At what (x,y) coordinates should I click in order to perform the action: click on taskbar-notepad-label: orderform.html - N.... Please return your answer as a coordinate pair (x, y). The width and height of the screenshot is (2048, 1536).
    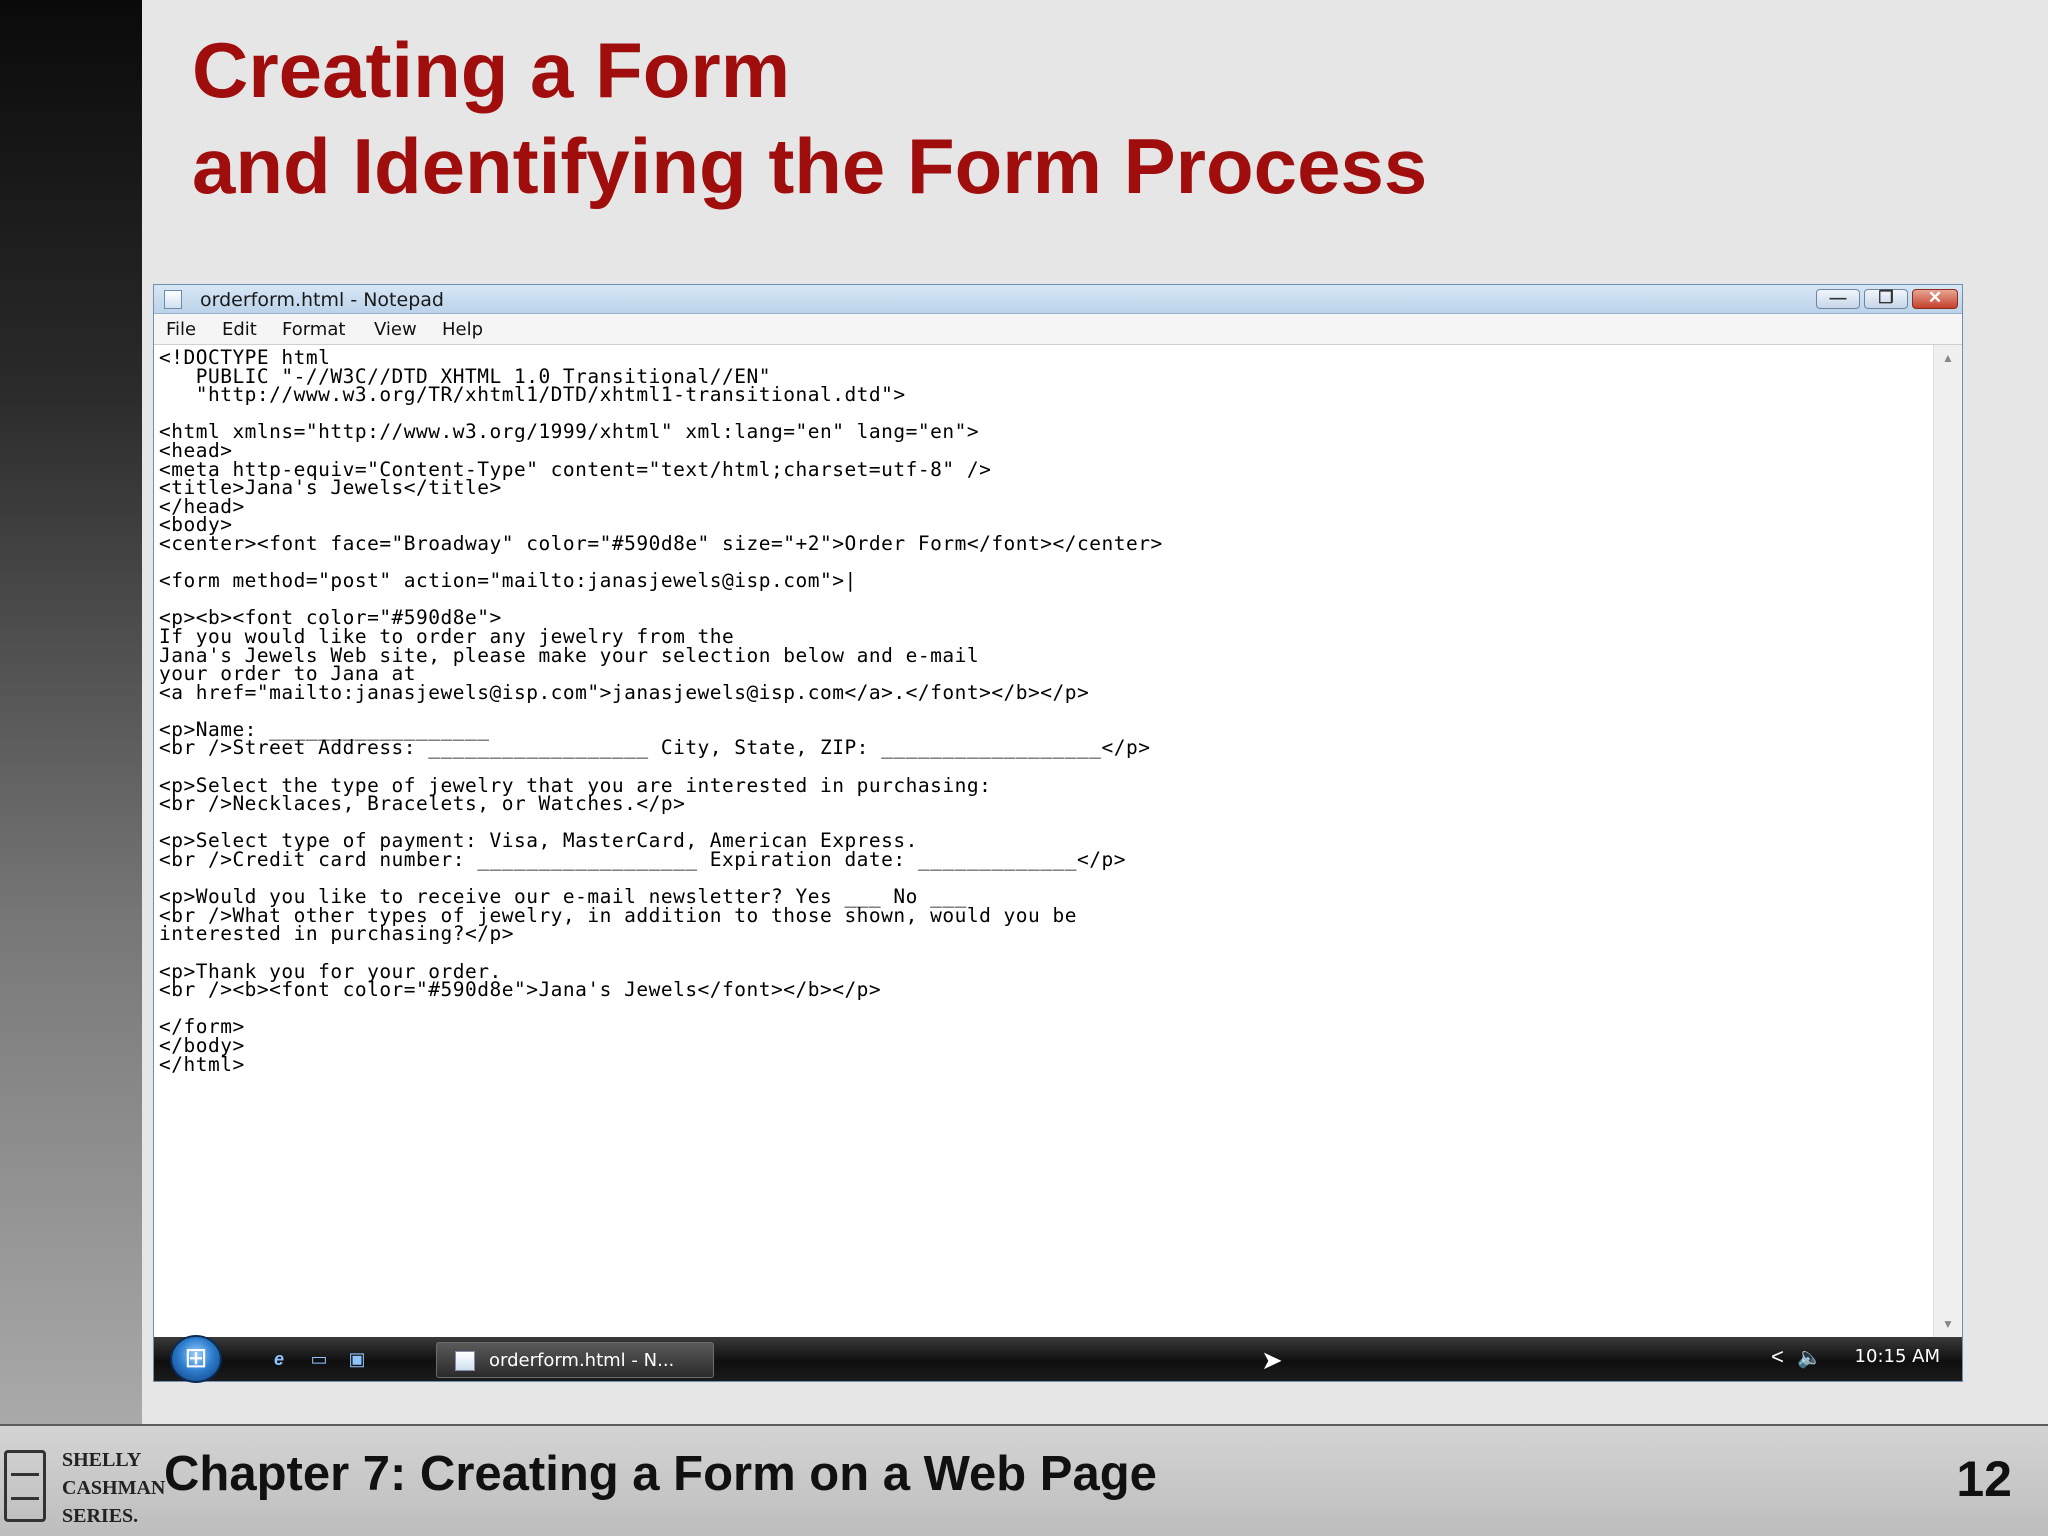
    Looking at the image, I should click on (582, 1360).